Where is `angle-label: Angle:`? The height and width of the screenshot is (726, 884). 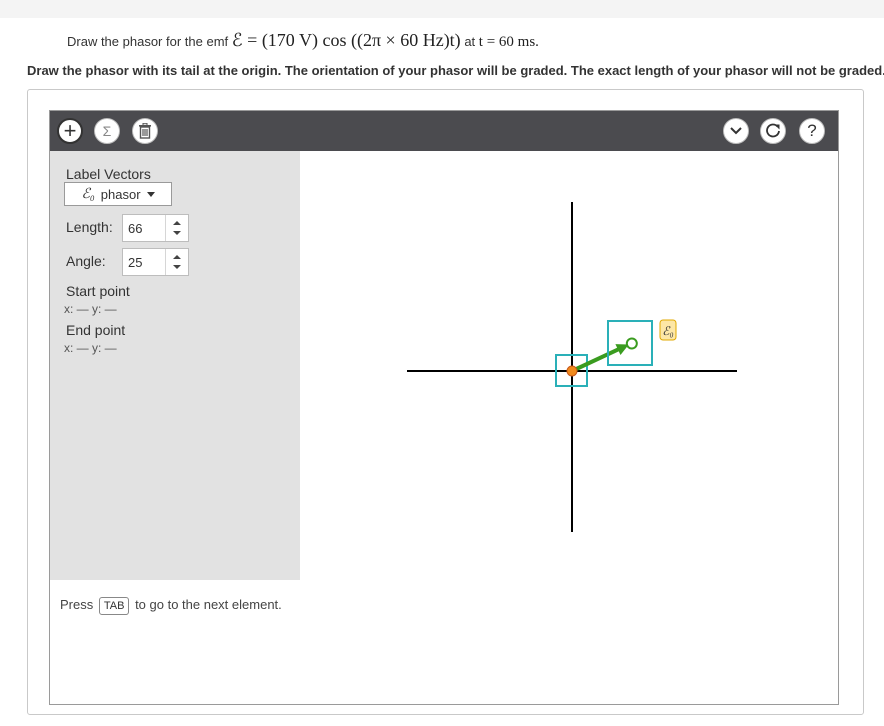 angle-label: Angle: is located at coordinates (86, 261).